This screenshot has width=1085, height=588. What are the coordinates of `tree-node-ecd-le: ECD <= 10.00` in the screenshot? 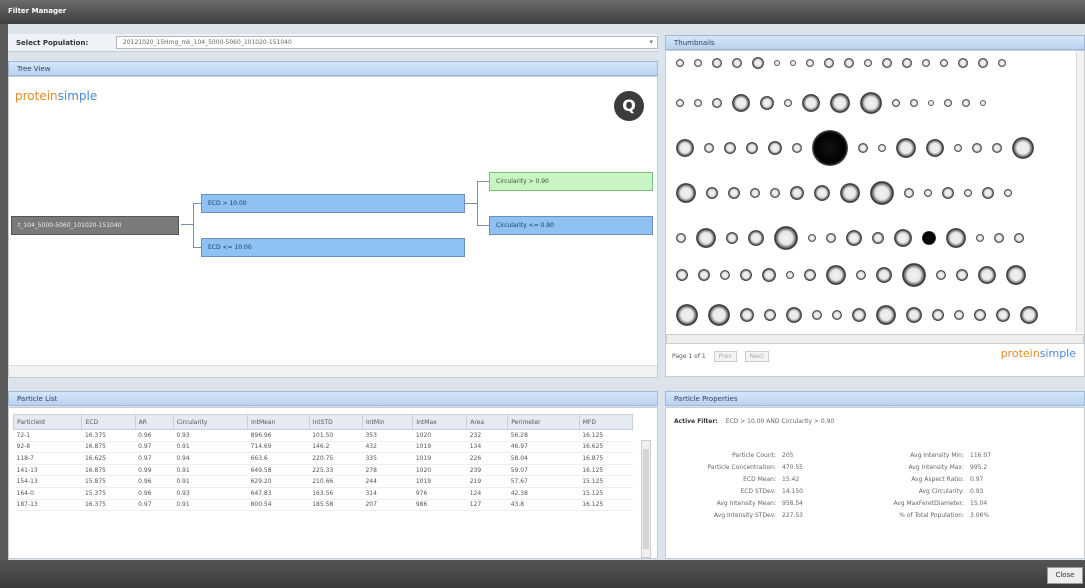 It's located at (333, 247).